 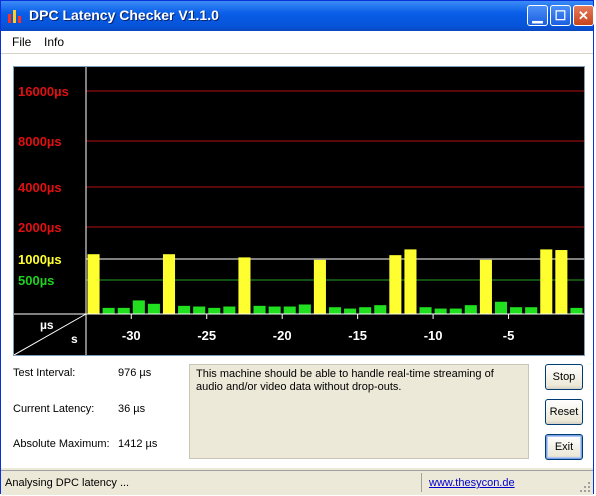 I want to click on reset-button: Reset, so click(x=564, y=412).